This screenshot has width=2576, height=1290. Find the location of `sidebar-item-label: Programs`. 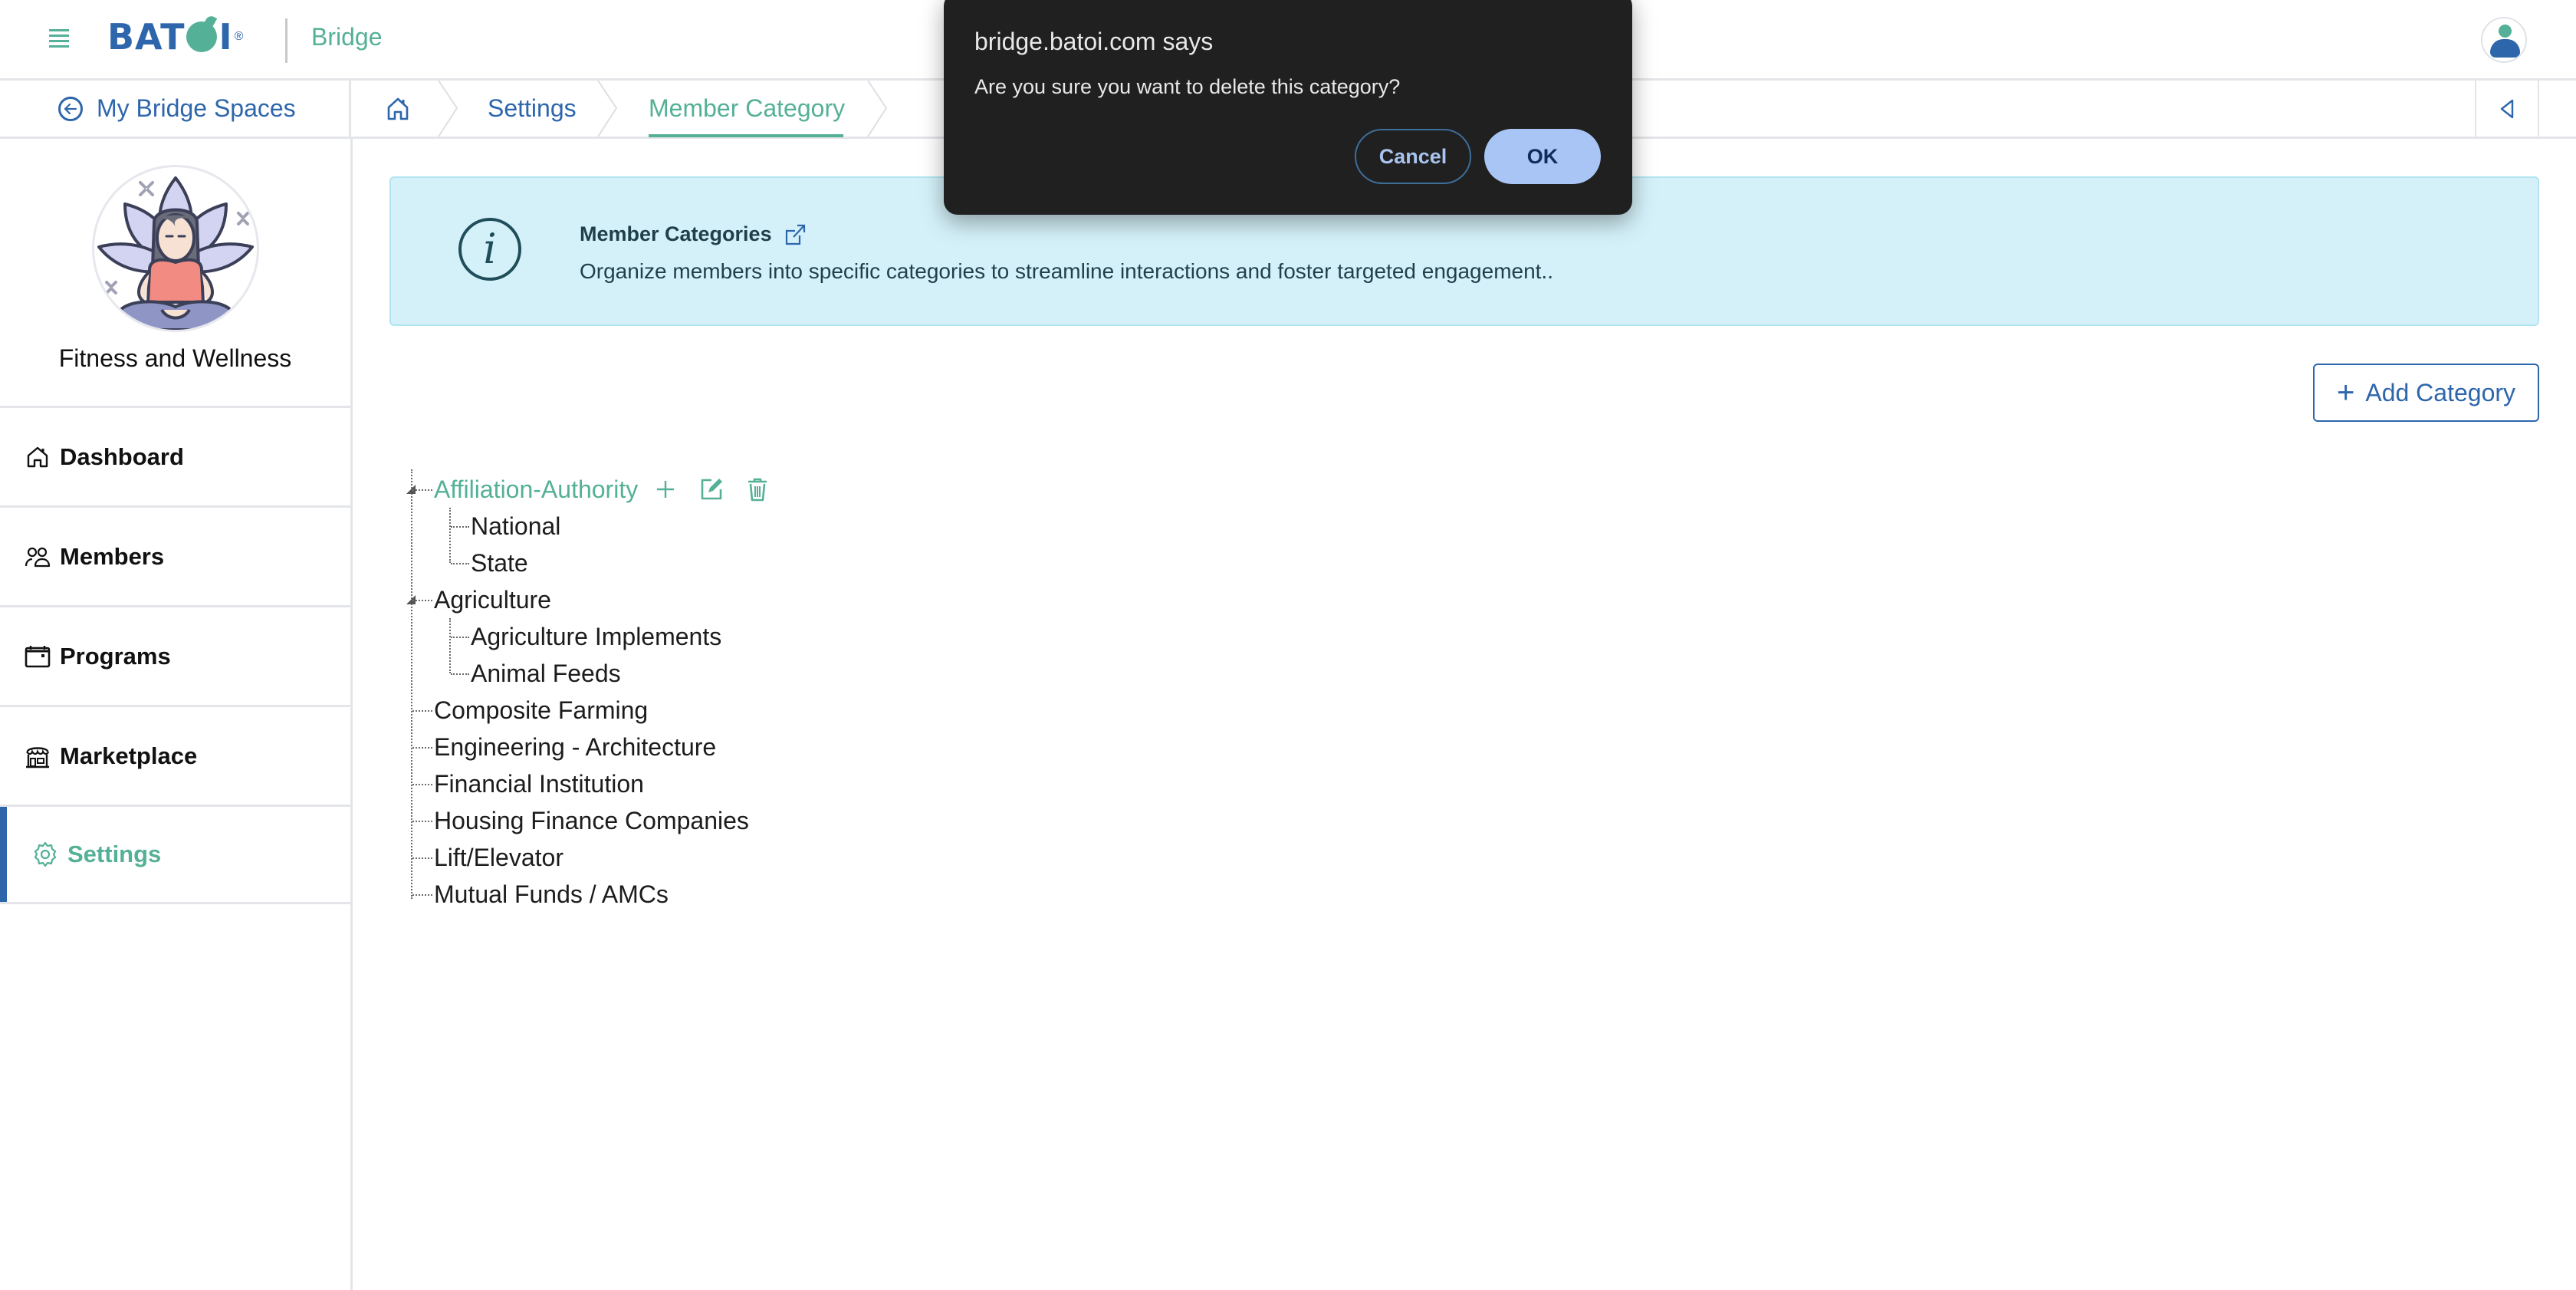

sidebar-item-label: Programs is located at coordinates (115, 656).